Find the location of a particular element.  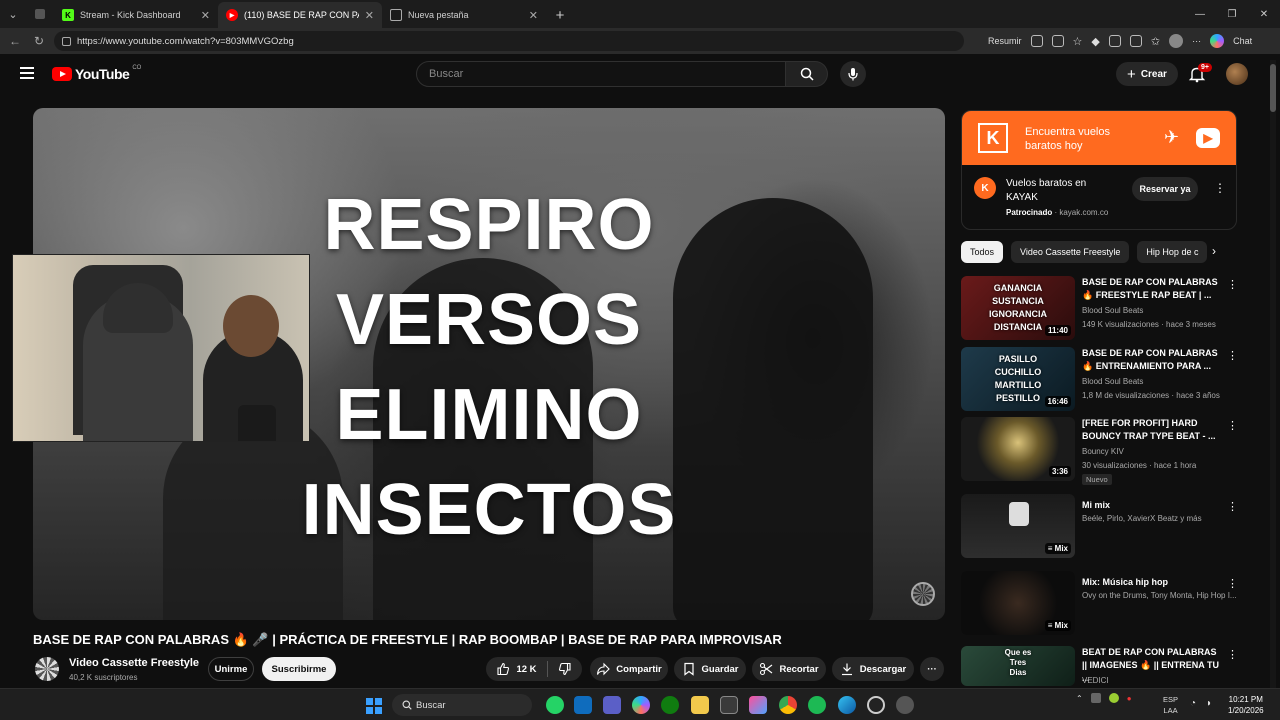

volume-icon: ◗ is located at coordinates (1209, 703).